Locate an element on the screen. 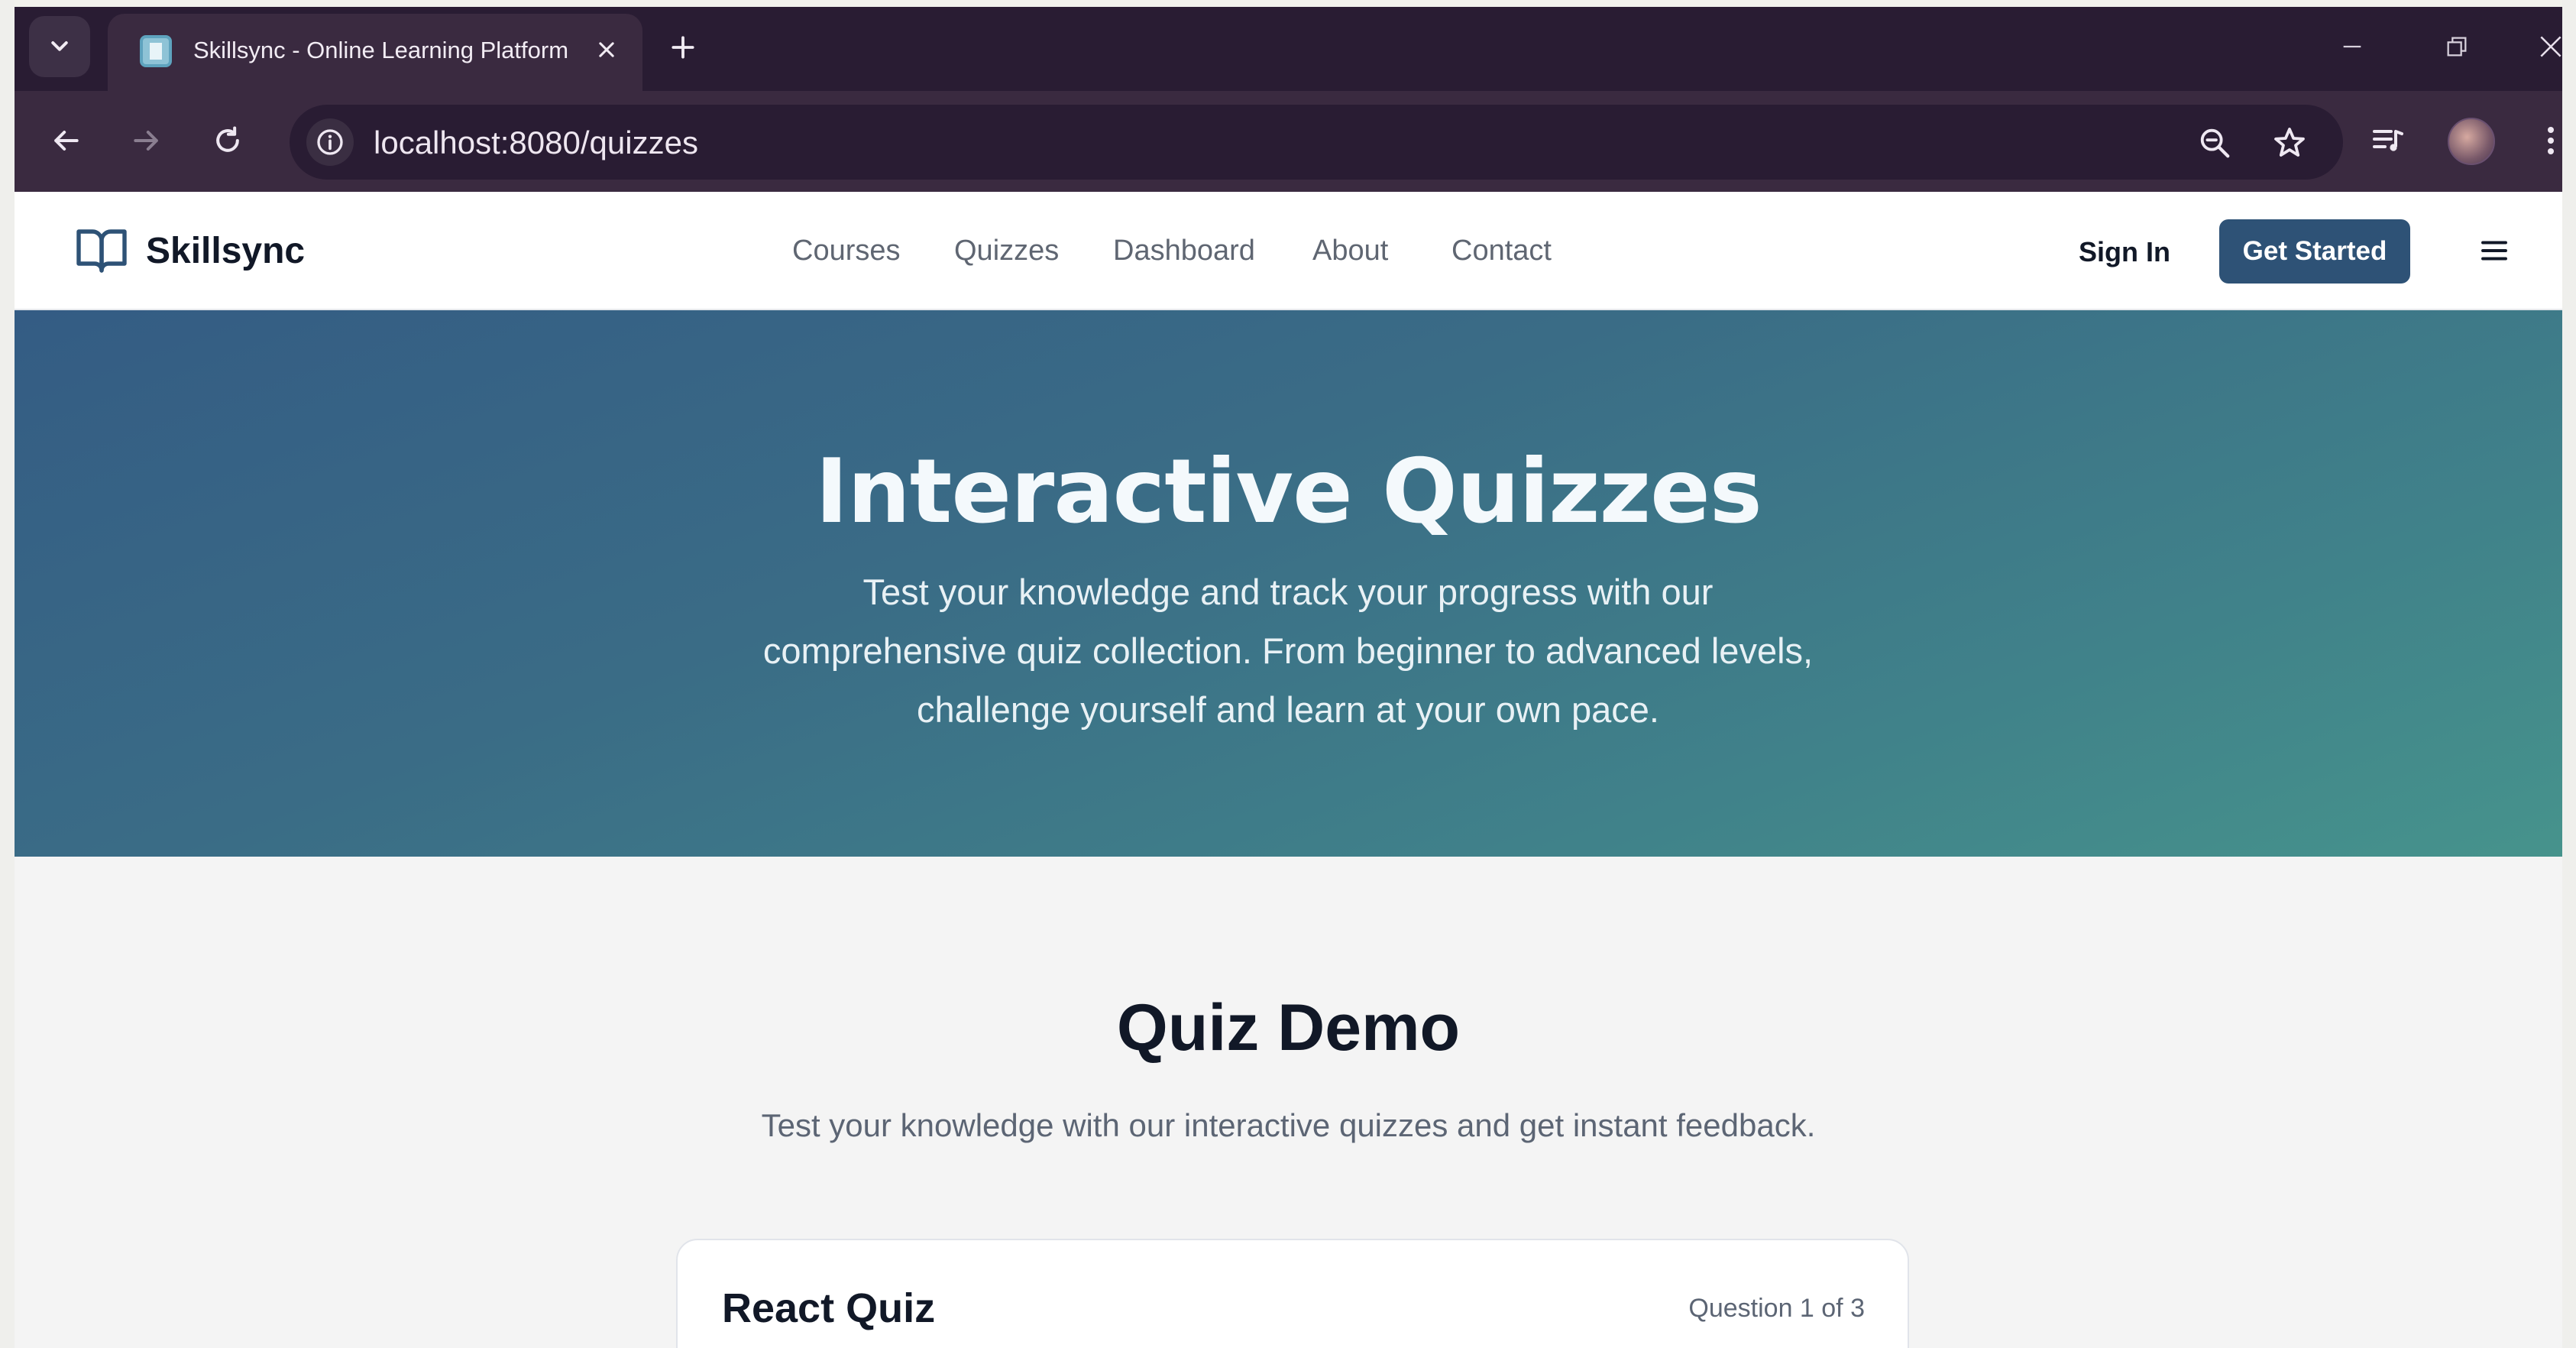 This screenshot has width=2576, height=1348. restore-icon is located at coordinates (2457, 47).